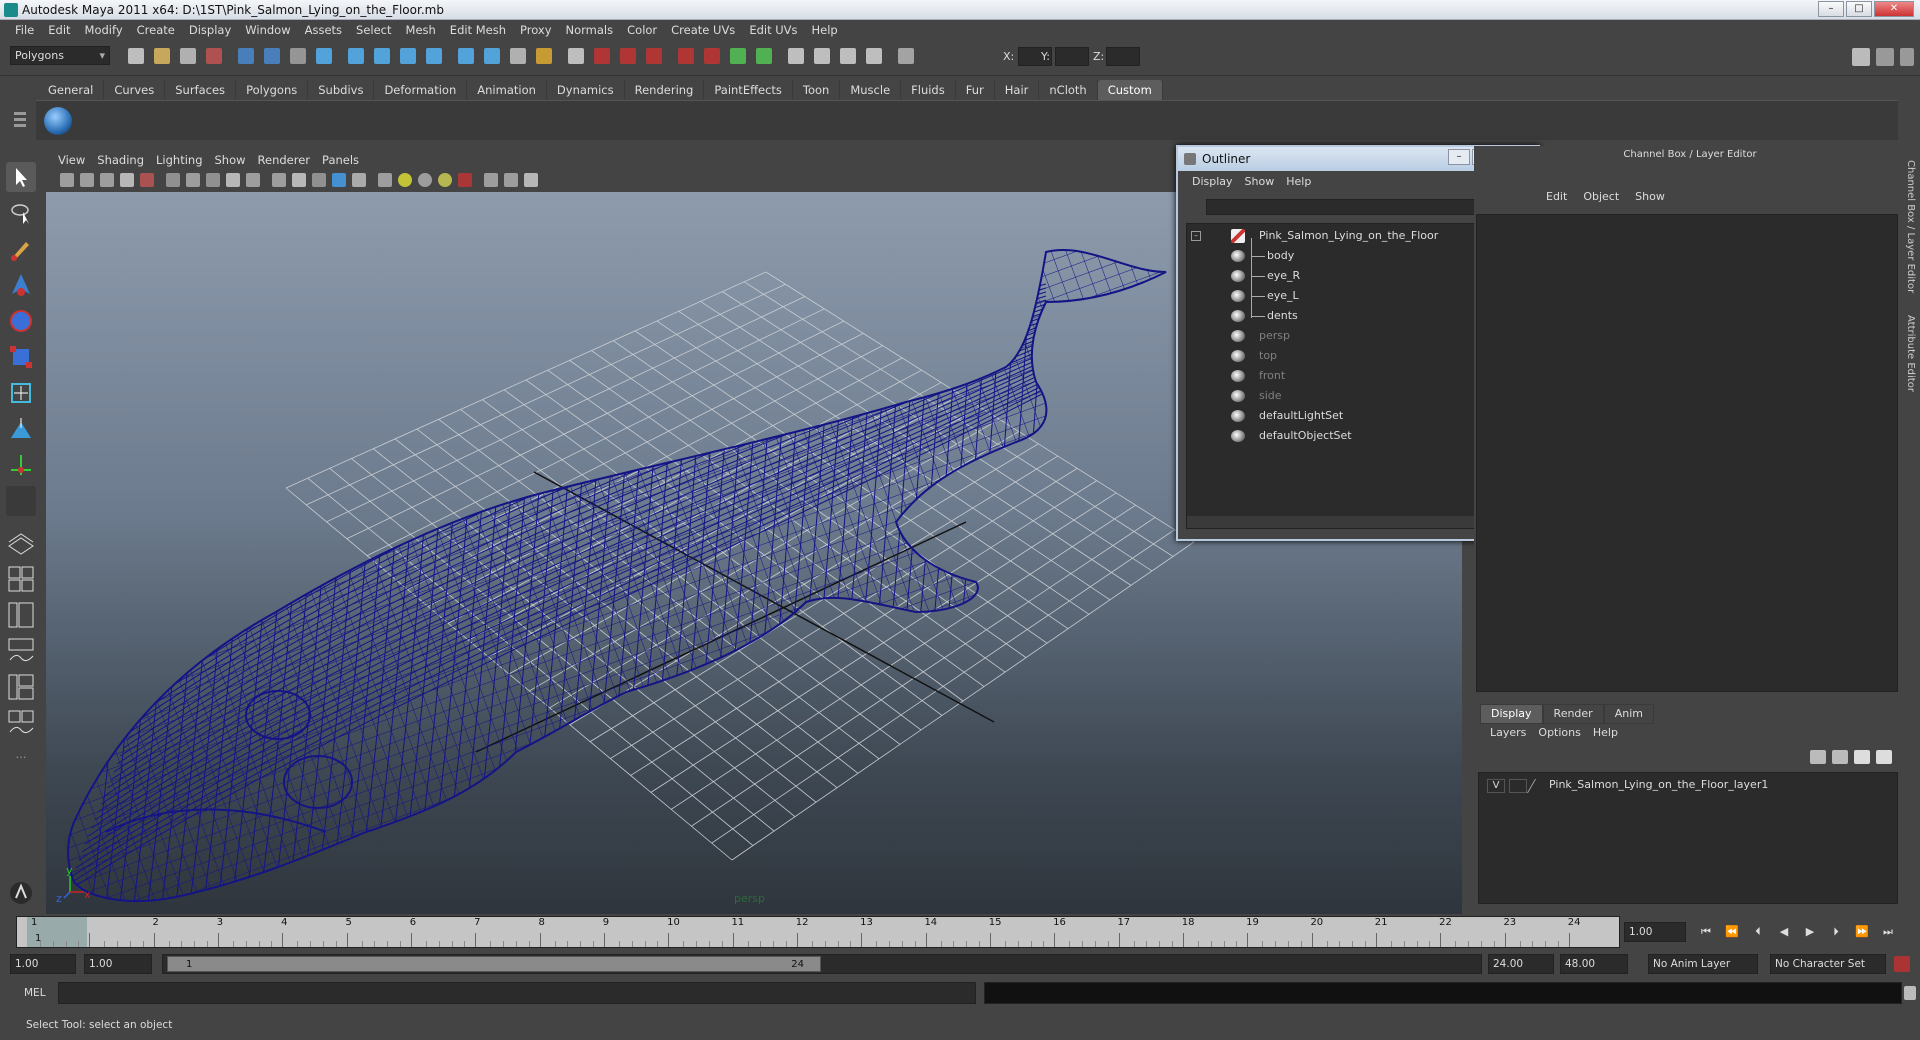  I want to click on viewport-menu-show: Show, so click(230, 160).